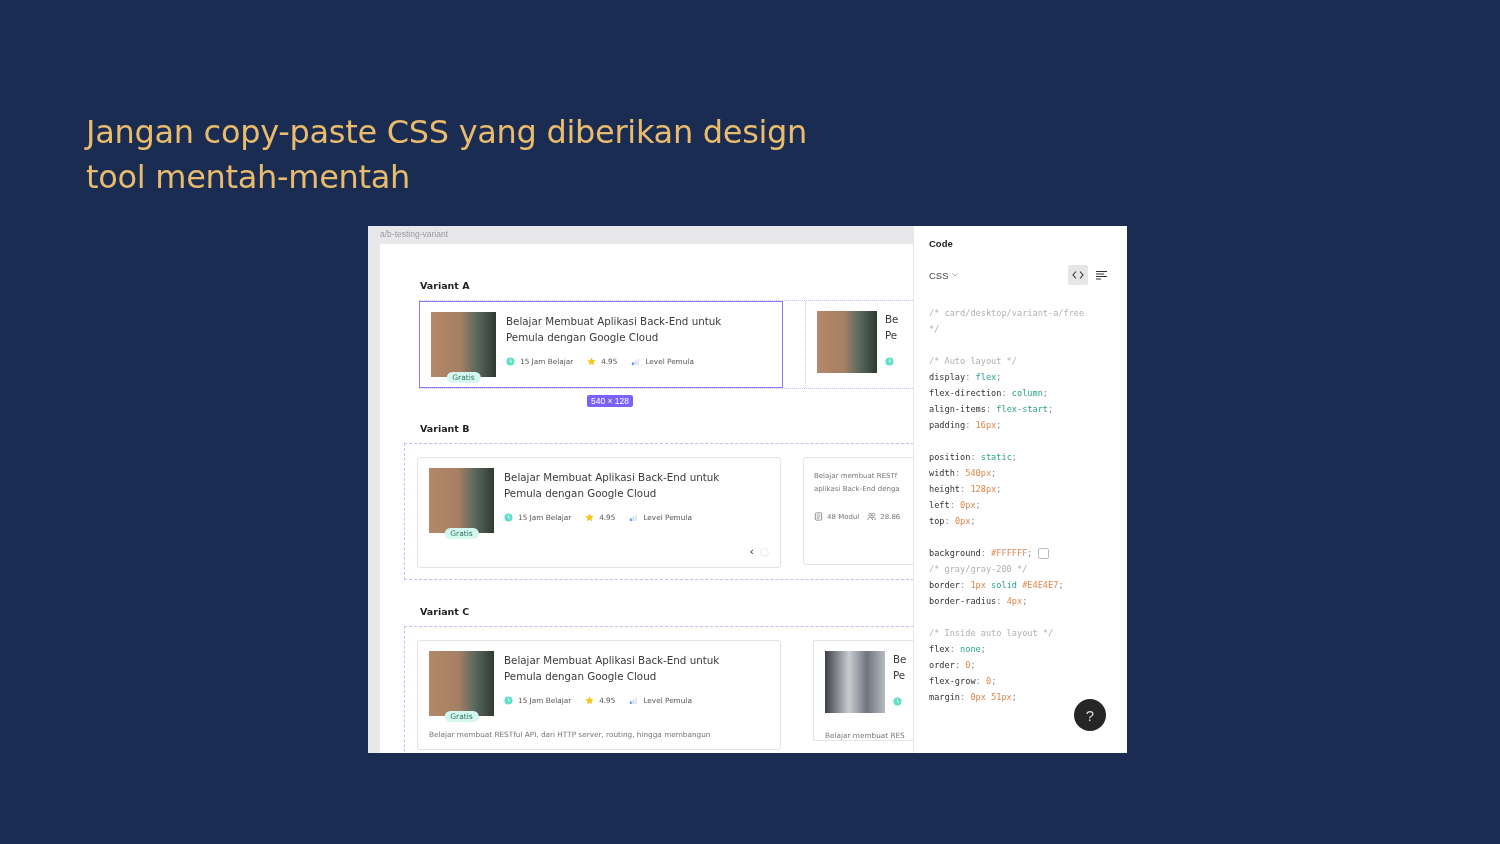 The width and height of the screenshot is (1500, 844). What do you see at coordinates (973, 697) in the screenshot?
I see `code-line: margin: 0px 51px;` at bounding box center [973, 697].